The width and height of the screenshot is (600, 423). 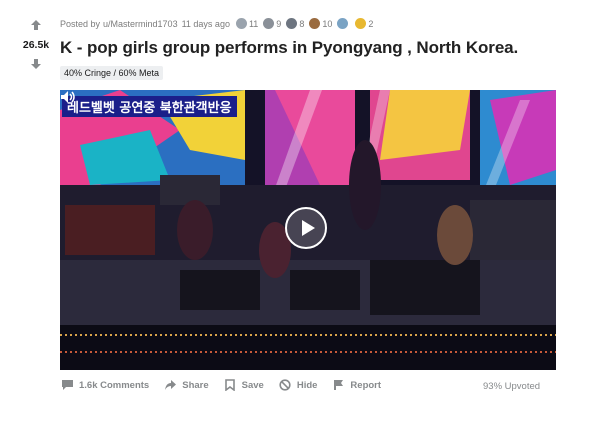 I want to click on helpful-award-icon, so click(x=269, y=23).